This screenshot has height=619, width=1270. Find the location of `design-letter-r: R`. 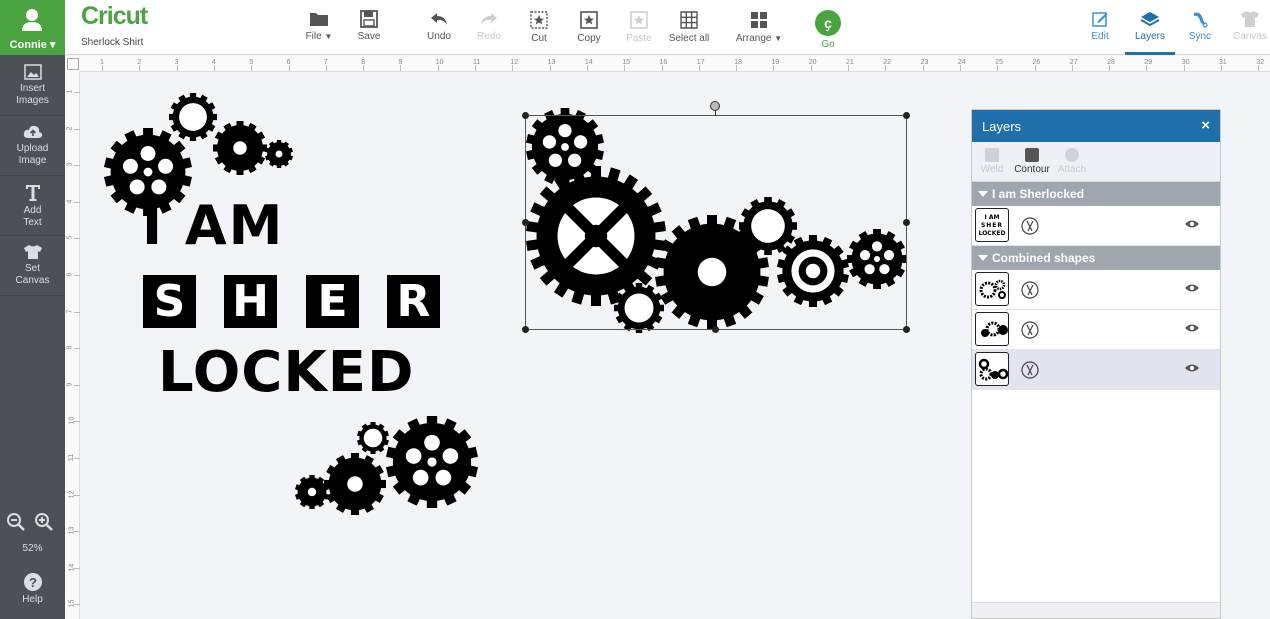

design-letter-r: R is located at coordinates (413, 301).